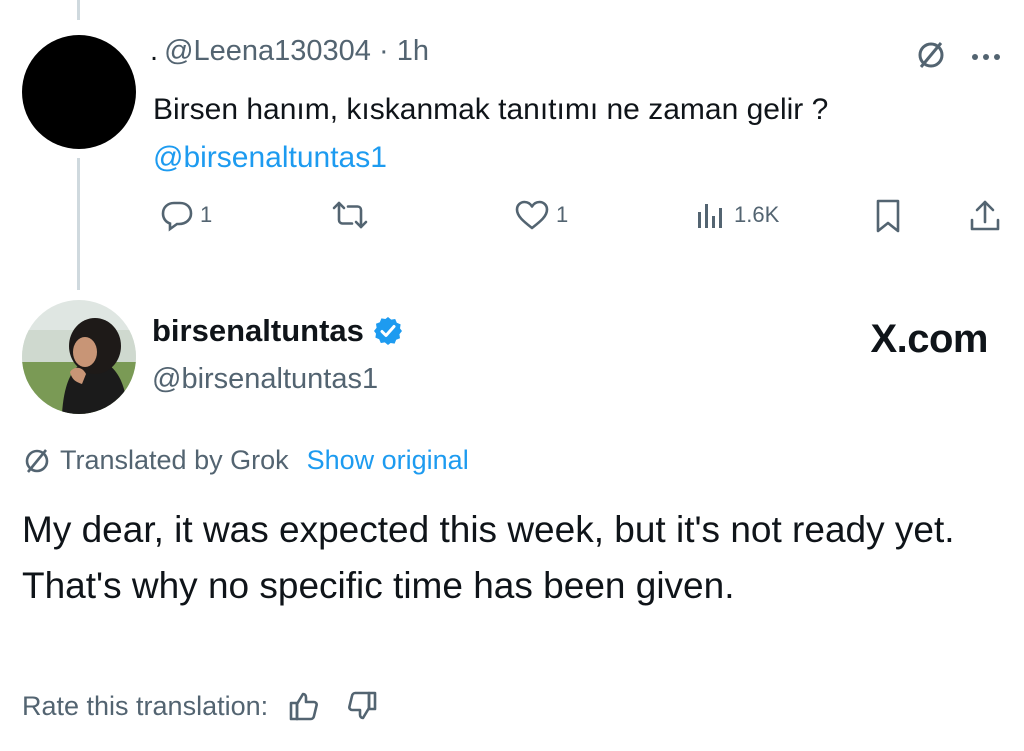 The height and width of the screenshot is (751, 1024). What do you see at coordinates (79, 357) in the screenshot?
I see `author-avatar` at bounding box center [79, 357].